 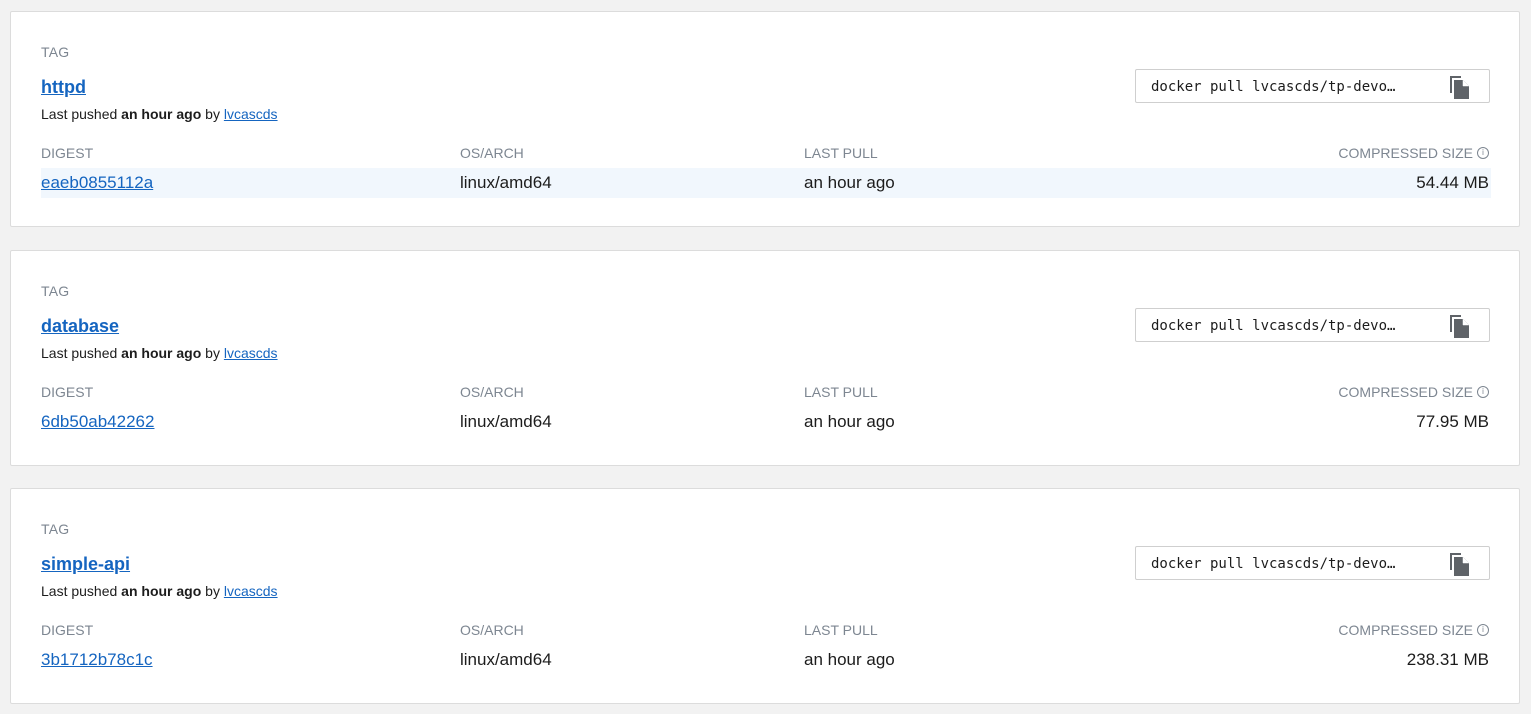 I want to click on compressed-size-value: 238.31 MB, so click(x=1447, y=659).